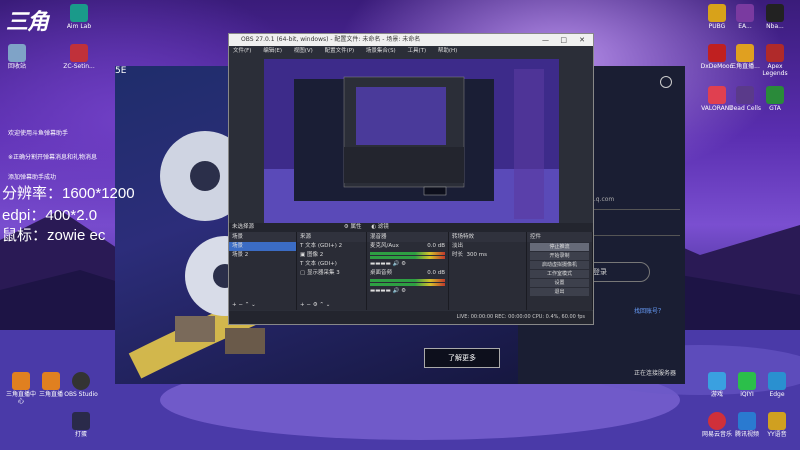 The height and width of the screenshot is (450, 800). Describe the element at coordinates (331, 246) in the screenshot. I see `source-item: T 文本 (GDI+) 2` at that location.